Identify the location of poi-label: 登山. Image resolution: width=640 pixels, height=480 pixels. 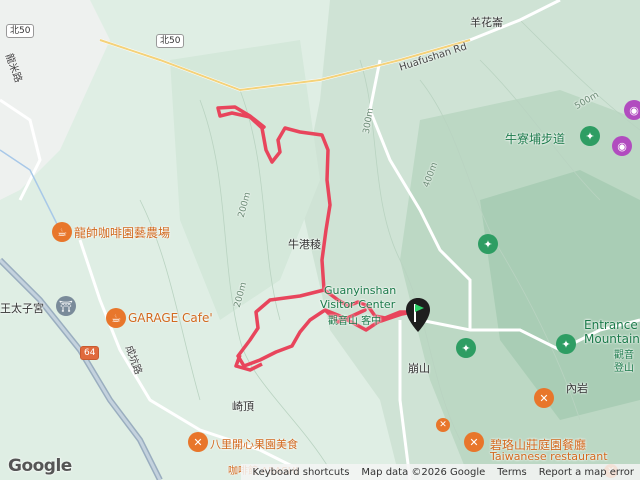
(624, 366).